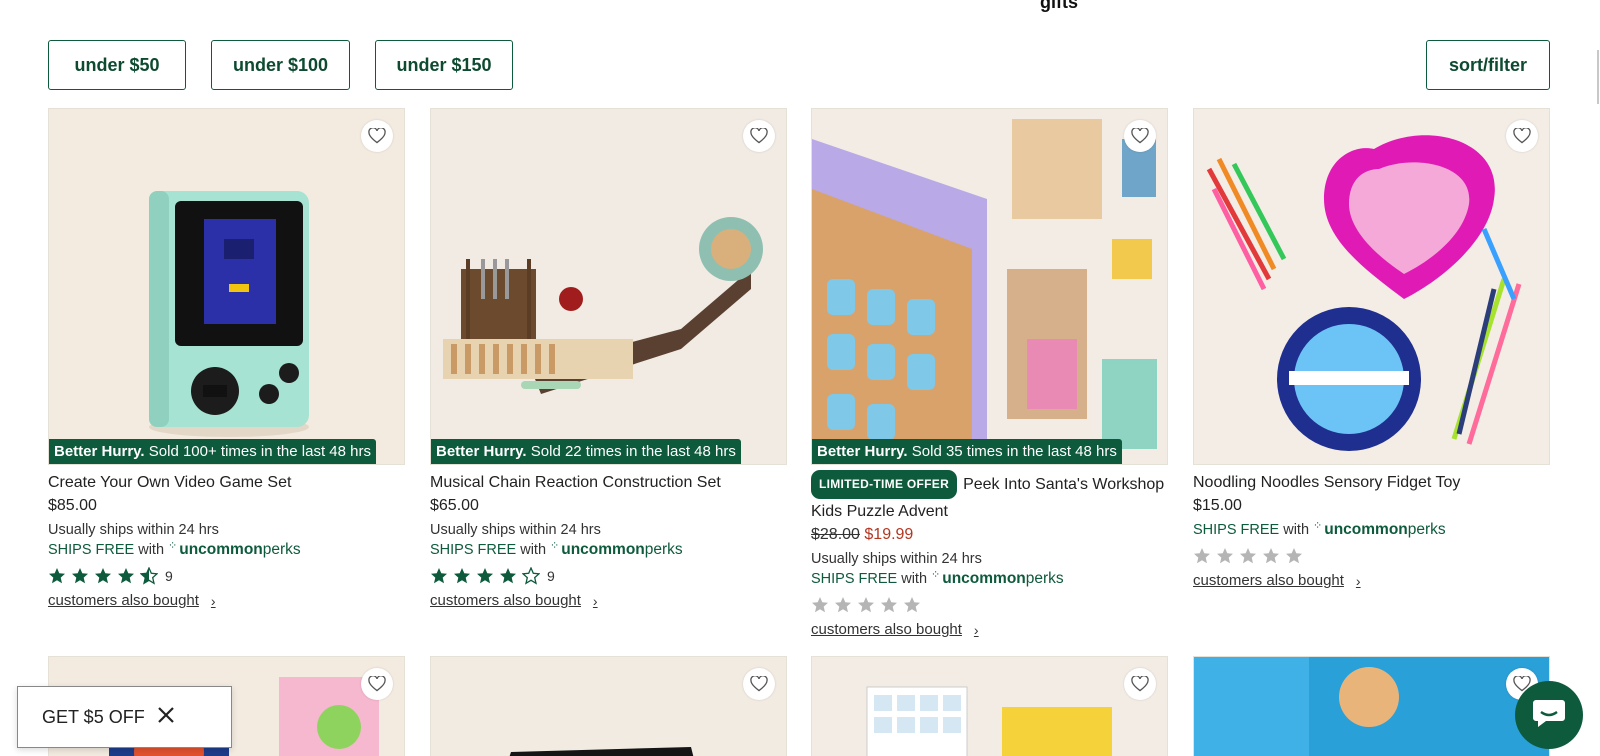 This screenshot has width=1600, height=756. What do you see at coordinates (117, 65) in the screenshot?
I see `filter-under-50-button: under $50` at bounding box center [117, 65].